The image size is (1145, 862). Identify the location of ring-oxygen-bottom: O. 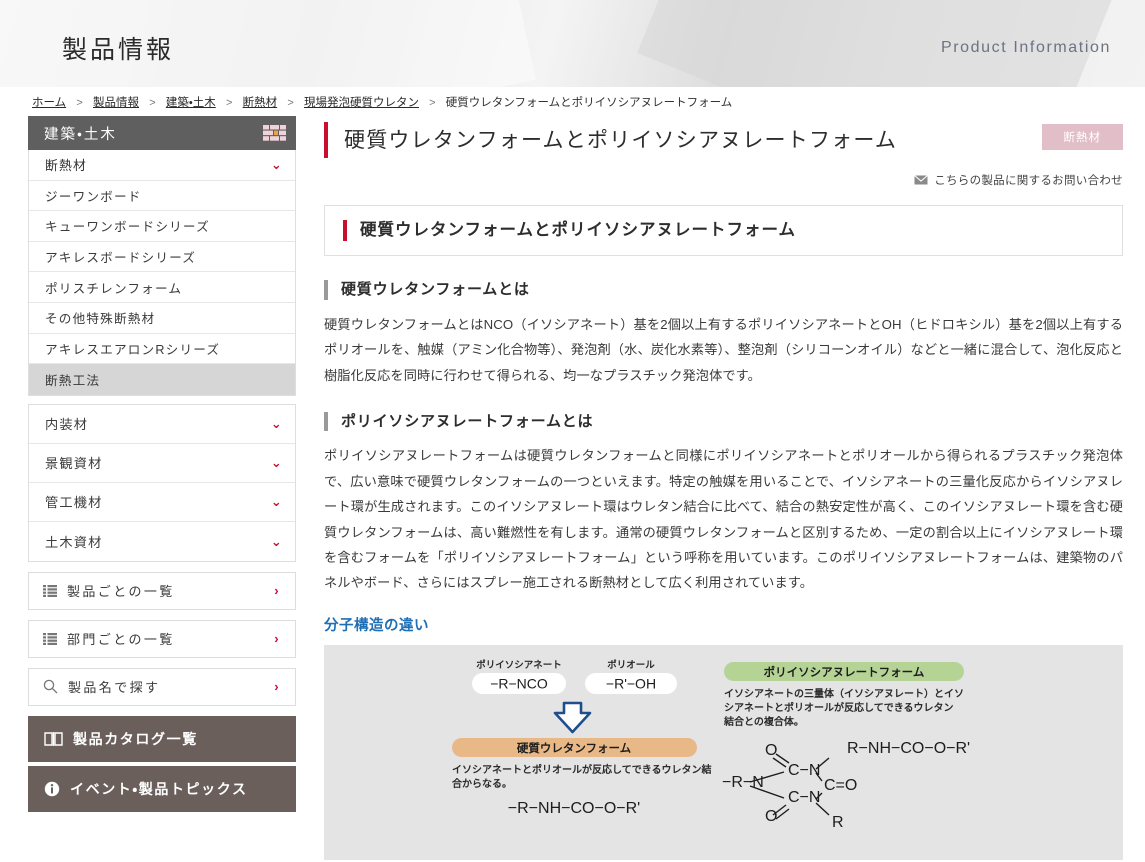
(771, 816).